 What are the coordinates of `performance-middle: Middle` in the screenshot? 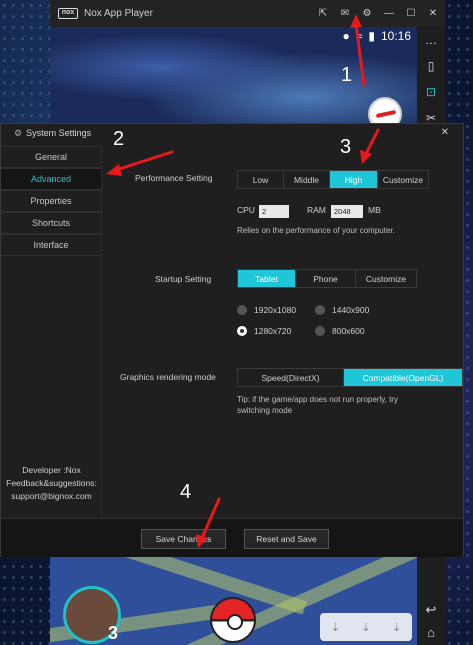 It's located at (307, 179).